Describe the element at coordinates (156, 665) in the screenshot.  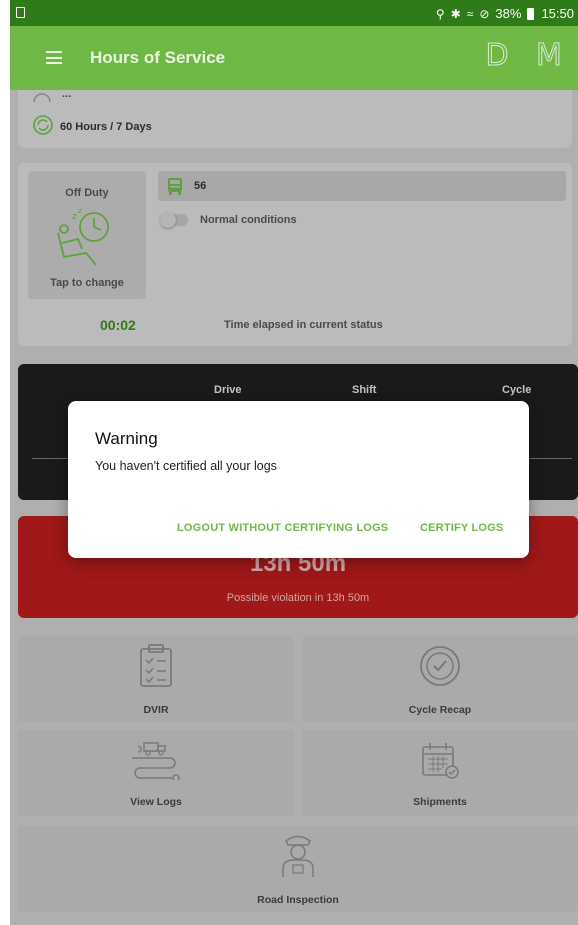
I see `clipboard-icon` at that location.